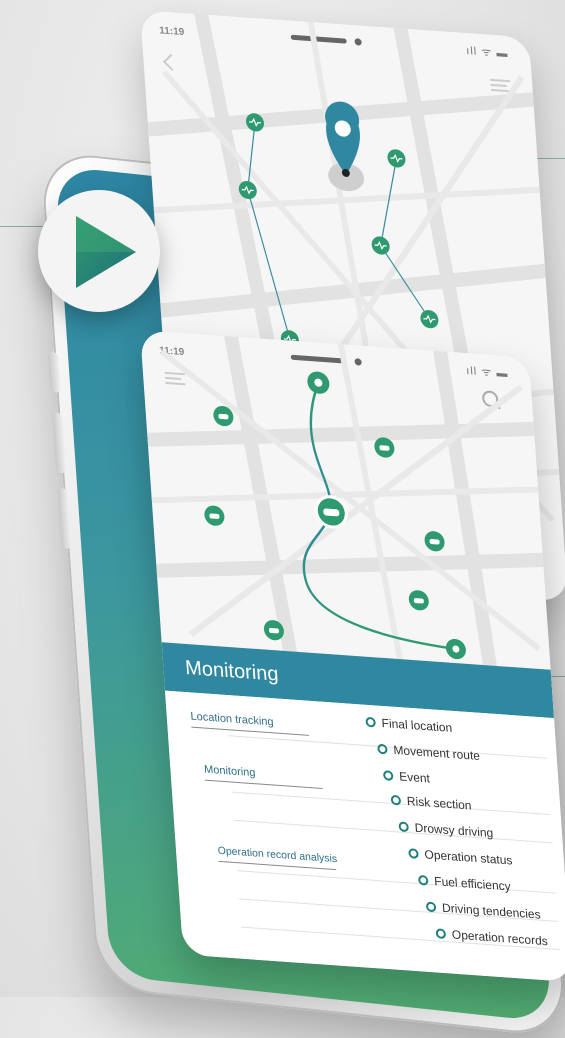 This screenshot has width=565, height=1038. What do you see at coordinates (464, 883) in the screenshot?
I see `list-item: Fuel efficiency` at bounding box center [464, 883].